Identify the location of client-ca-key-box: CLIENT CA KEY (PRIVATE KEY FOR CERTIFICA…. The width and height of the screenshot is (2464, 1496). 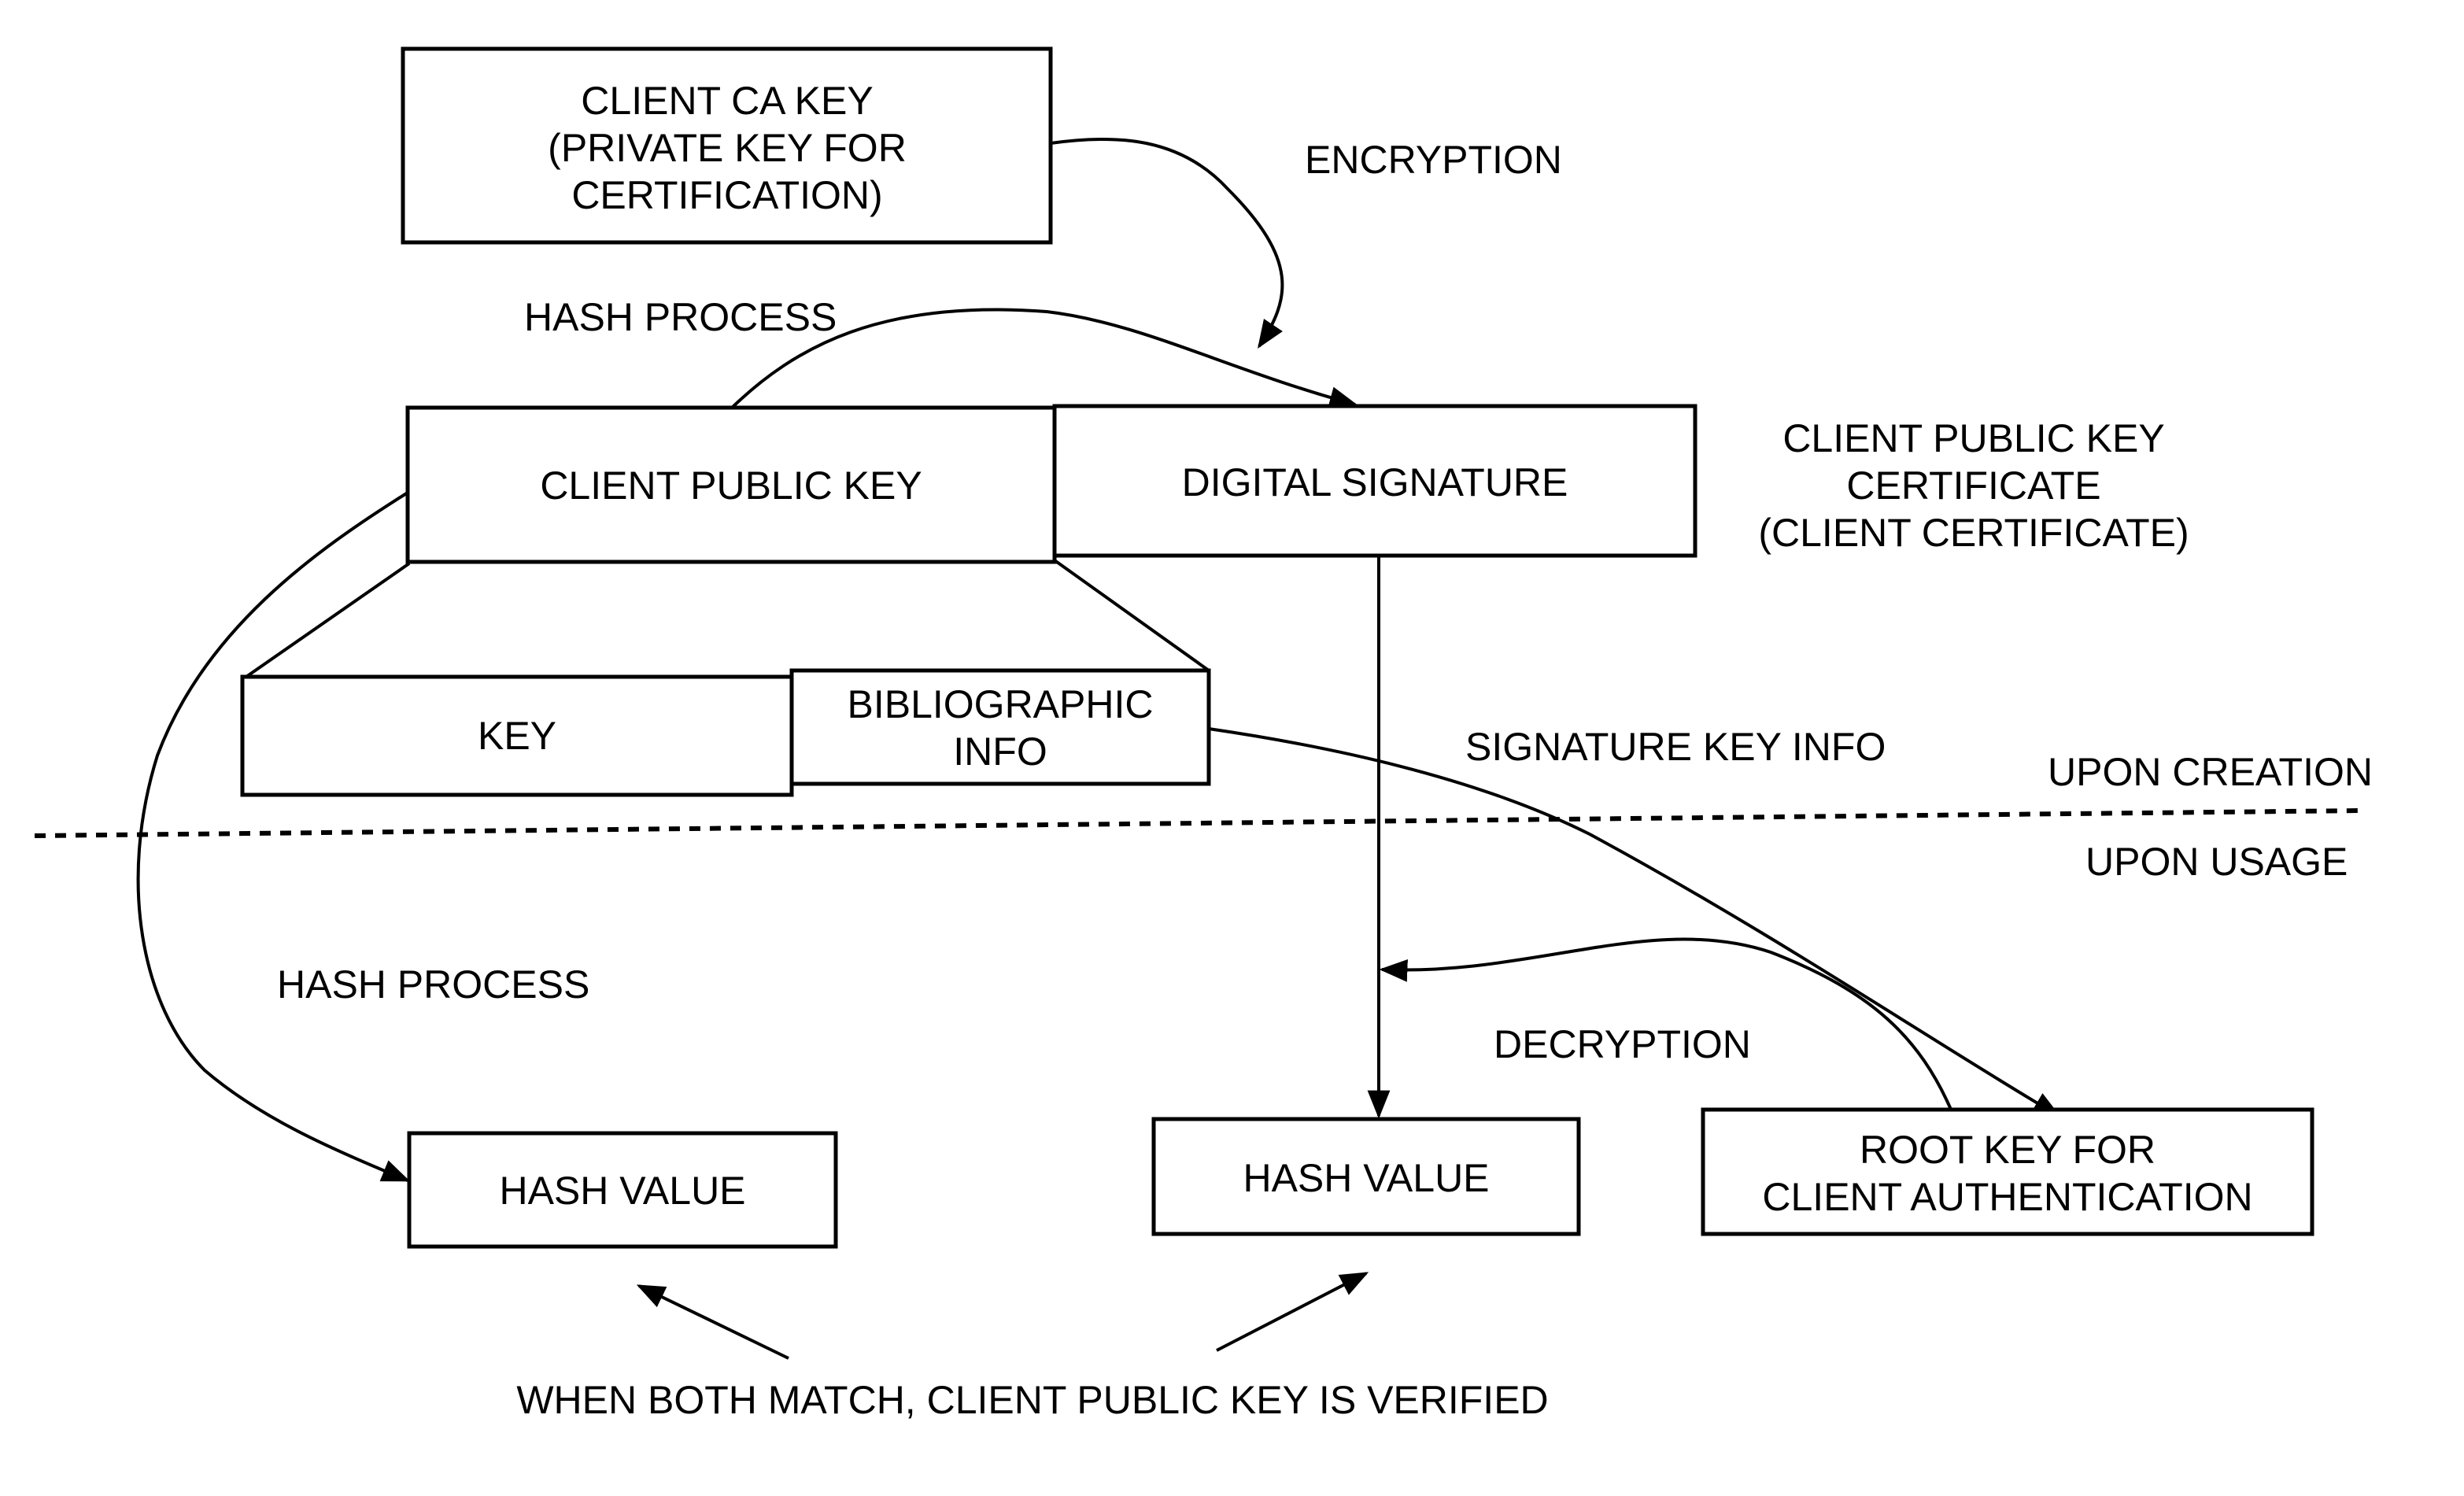
(727, 145).